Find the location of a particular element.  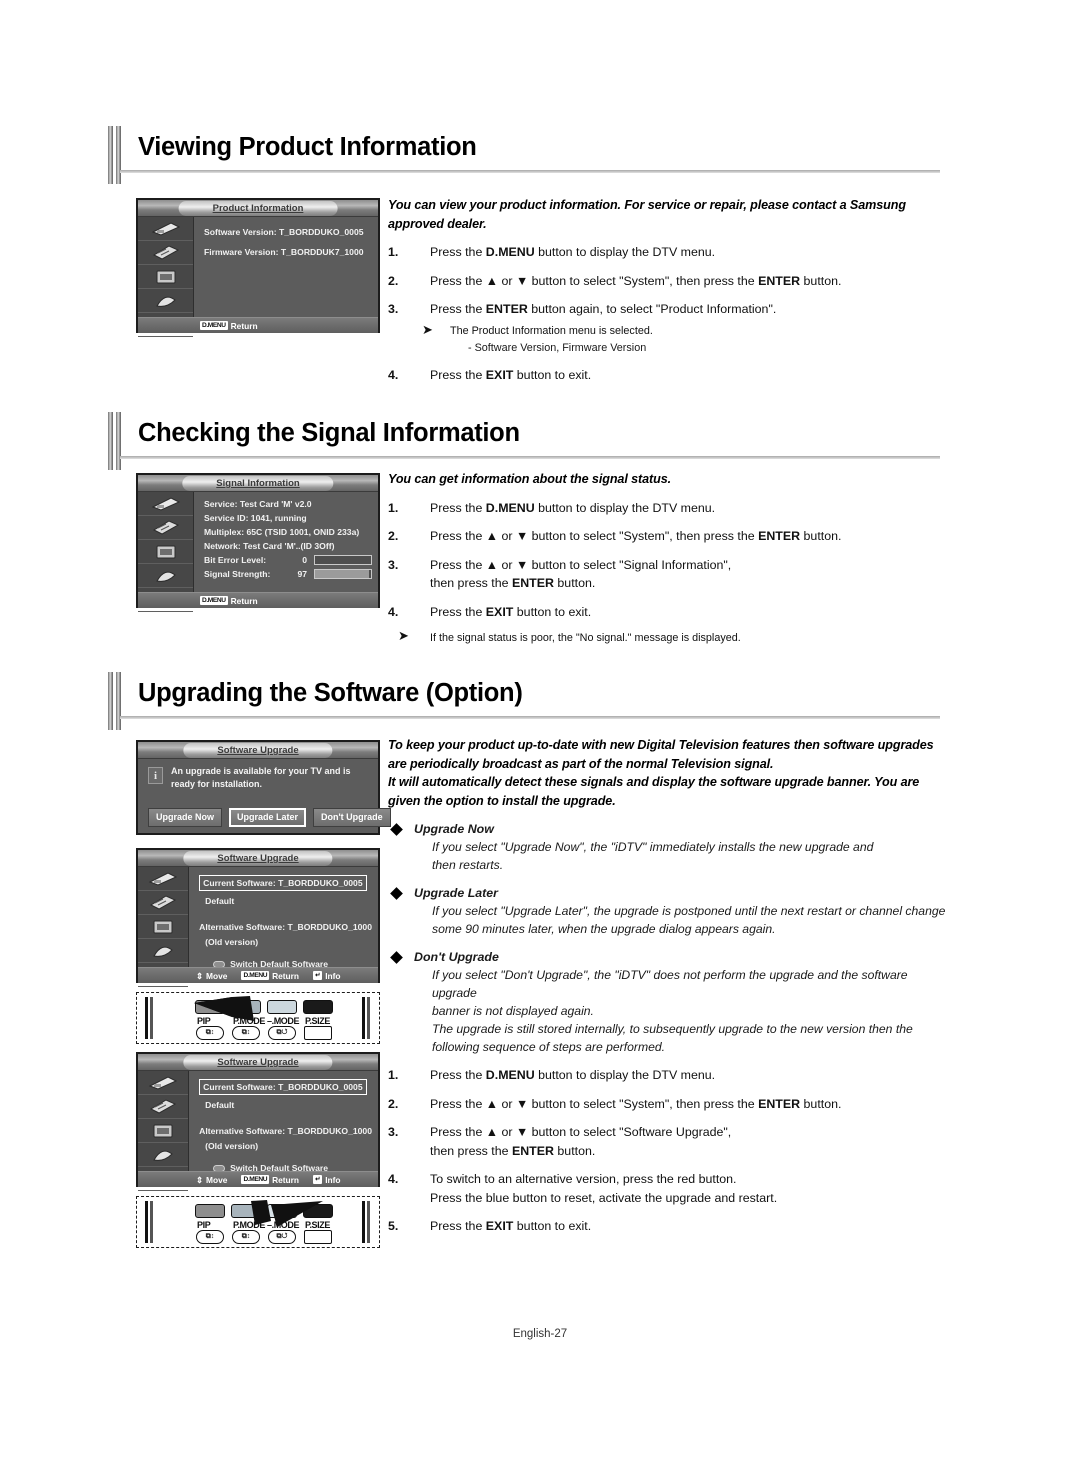

page-title: Viewing Product Information is located at coordinates (307, 147).